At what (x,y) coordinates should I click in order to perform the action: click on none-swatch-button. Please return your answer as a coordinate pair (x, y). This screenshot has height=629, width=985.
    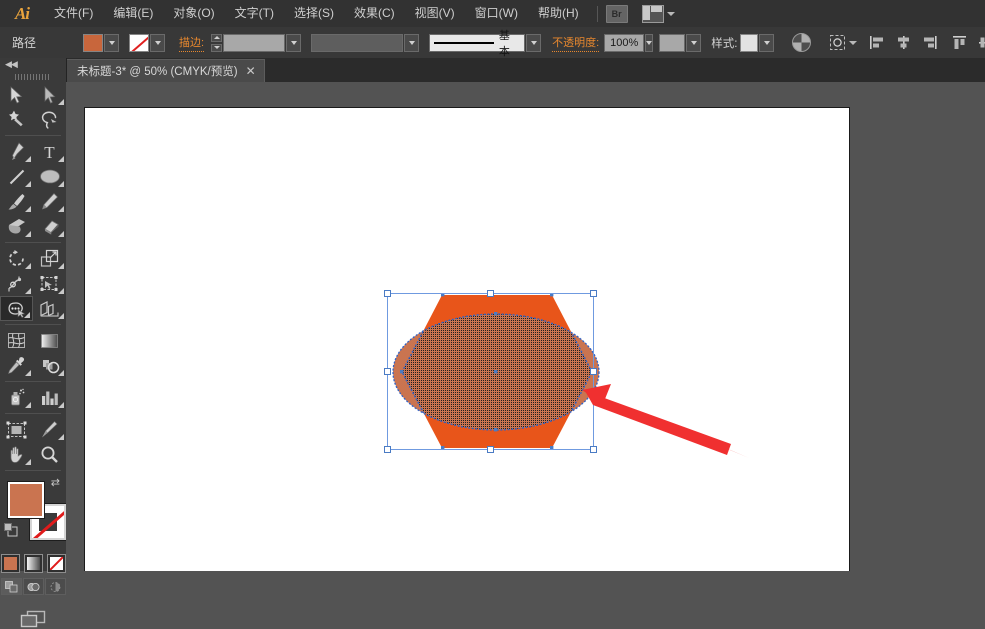
    Looking at the image, I should click on (56, 563).